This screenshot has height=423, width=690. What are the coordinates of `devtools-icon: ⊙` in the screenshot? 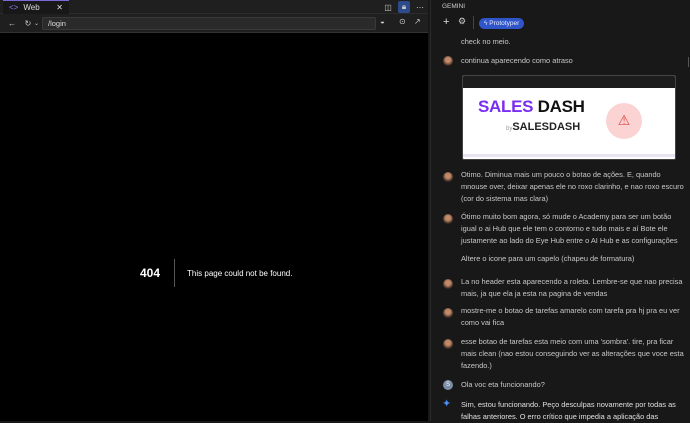 It's located at (402, 21).